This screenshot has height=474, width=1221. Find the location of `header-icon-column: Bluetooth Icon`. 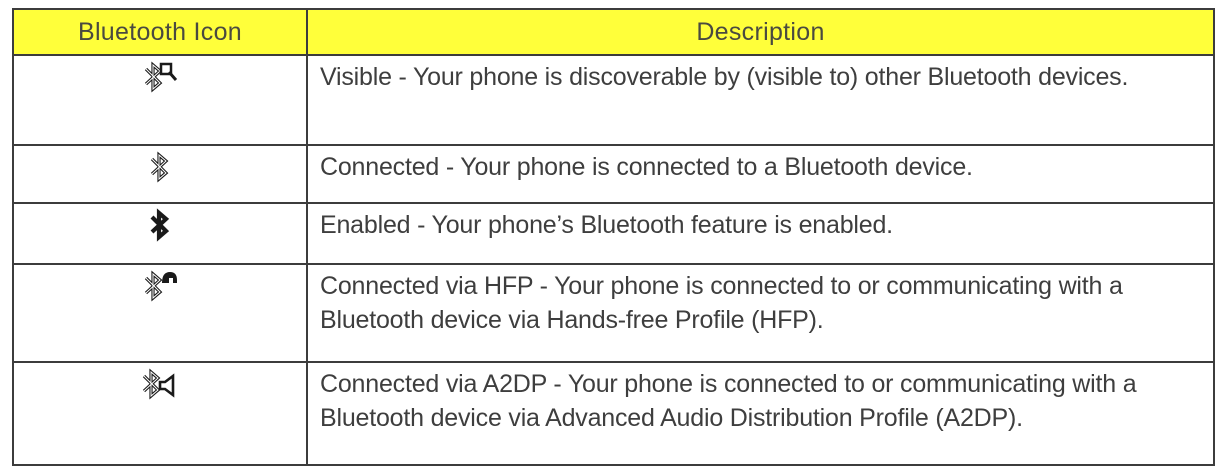

header-icon-column: Bluetooth Icon is located at coordinates (160, 32).